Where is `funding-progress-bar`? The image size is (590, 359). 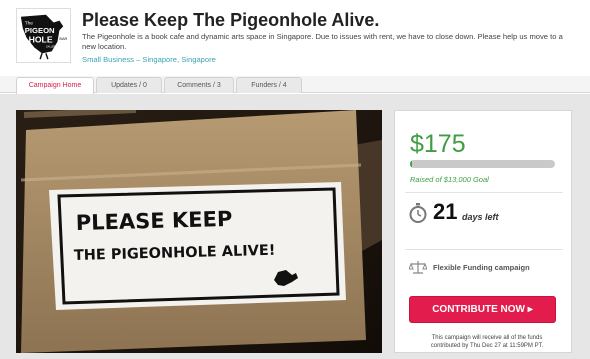
funding-progress-bar is located at coordinates (482, 164).